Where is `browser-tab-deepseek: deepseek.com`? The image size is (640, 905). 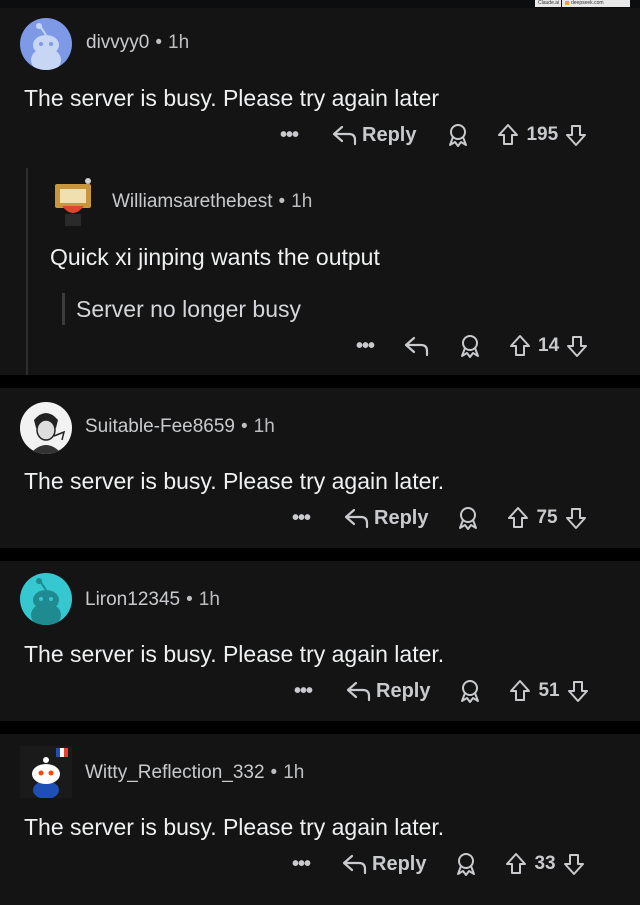
browser-tab-deepseek: deepseek.com is located at coordinates (596, 3).